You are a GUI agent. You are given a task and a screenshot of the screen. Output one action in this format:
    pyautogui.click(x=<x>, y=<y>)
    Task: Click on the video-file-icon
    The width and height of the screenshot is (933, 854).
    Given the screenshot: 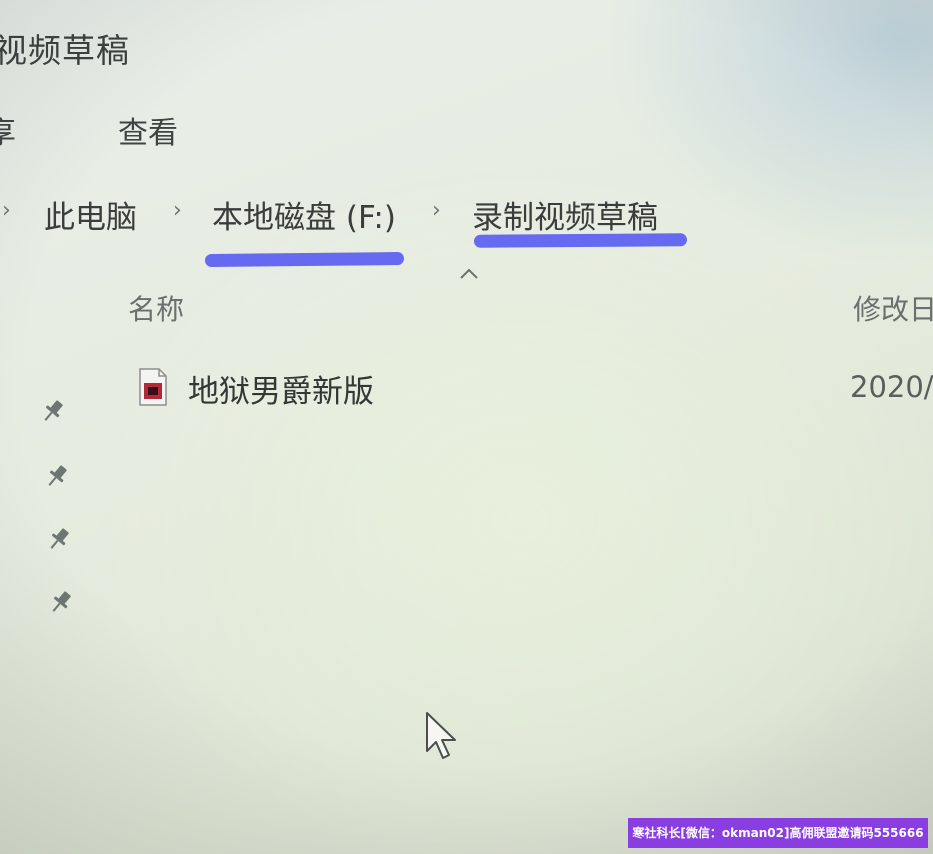 What is the action you would take?
    pyautogui.click(x=153, y=387)
    